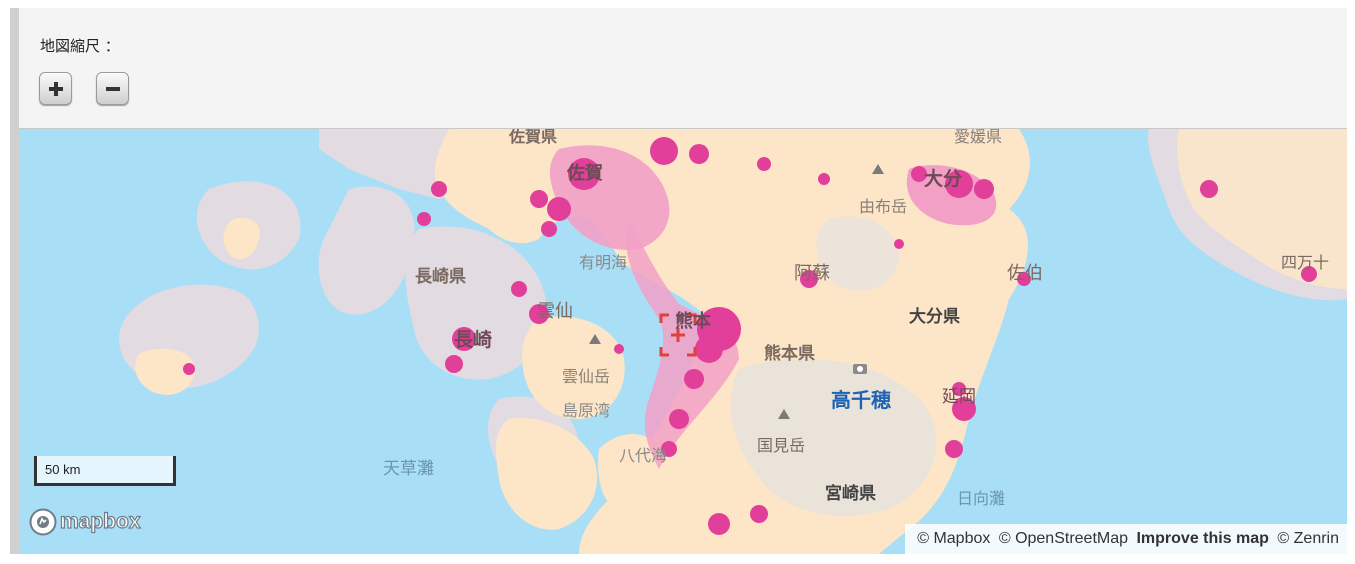 This screenshot has width=1355, height=564. I want to click on mapbox-logo-text: mapbox, so click(100, 521).